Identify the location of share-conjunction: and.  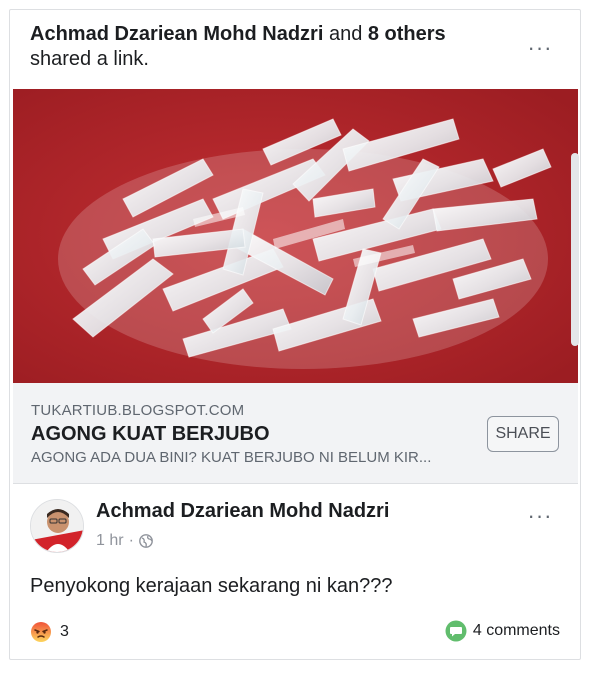
(345, 34).